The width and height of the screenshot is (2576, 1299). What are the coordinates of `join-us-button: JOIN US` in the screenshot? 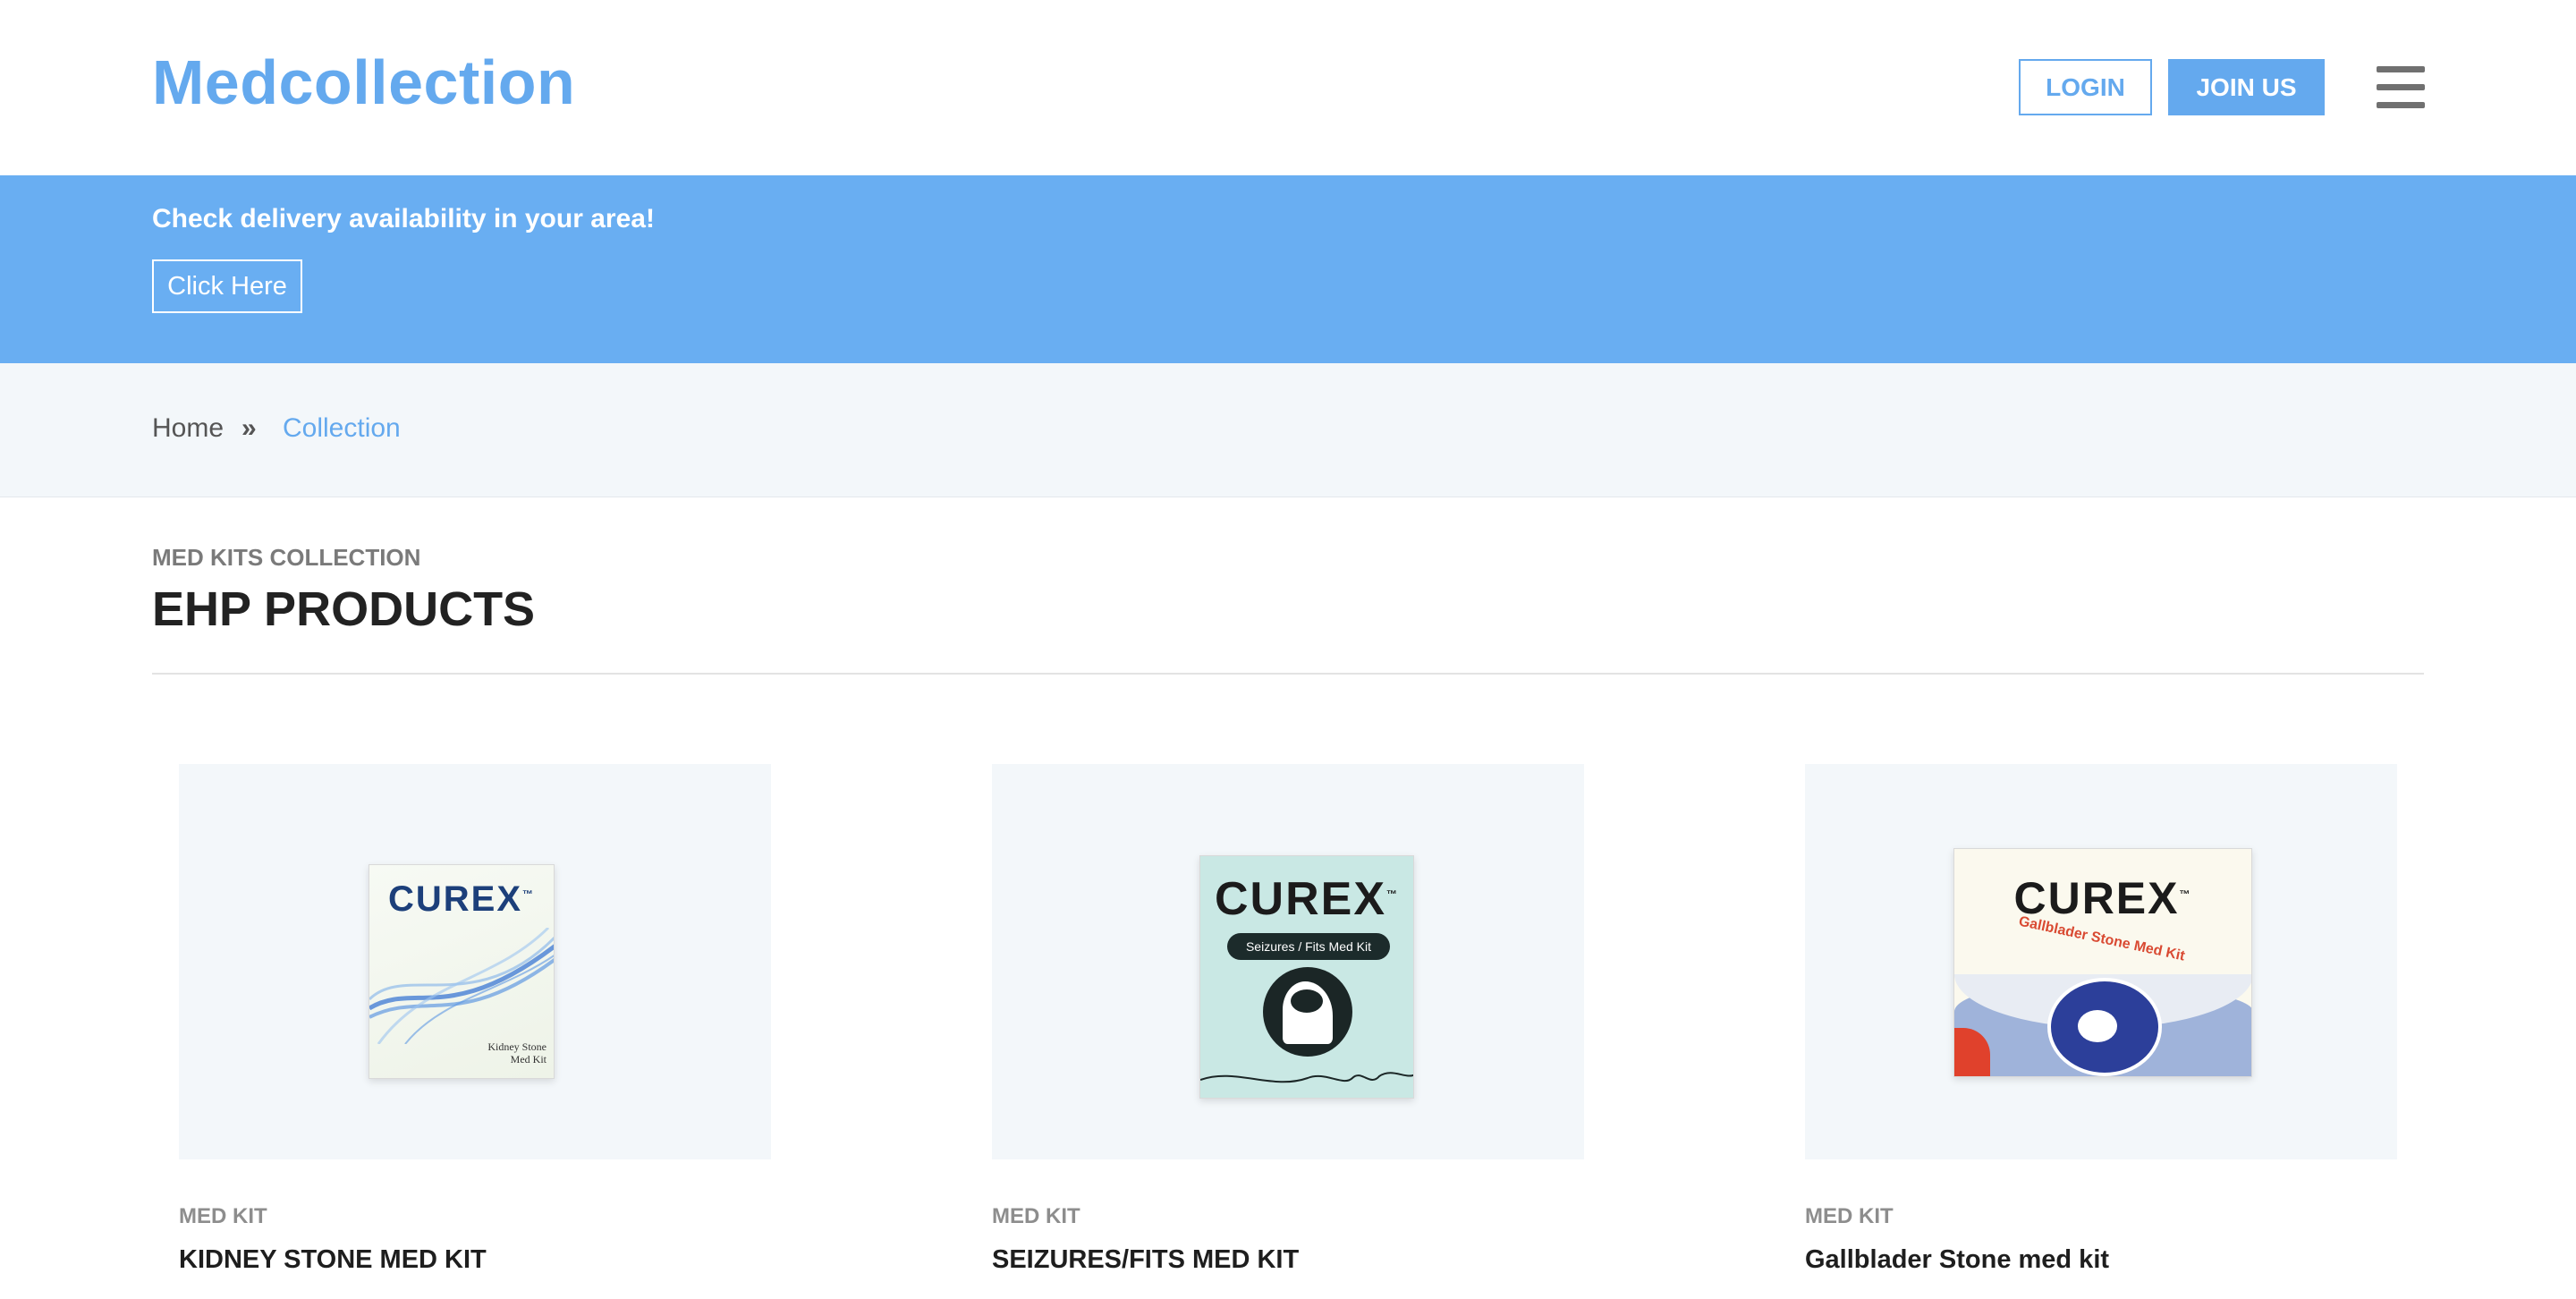 It's located at (2246, 87).